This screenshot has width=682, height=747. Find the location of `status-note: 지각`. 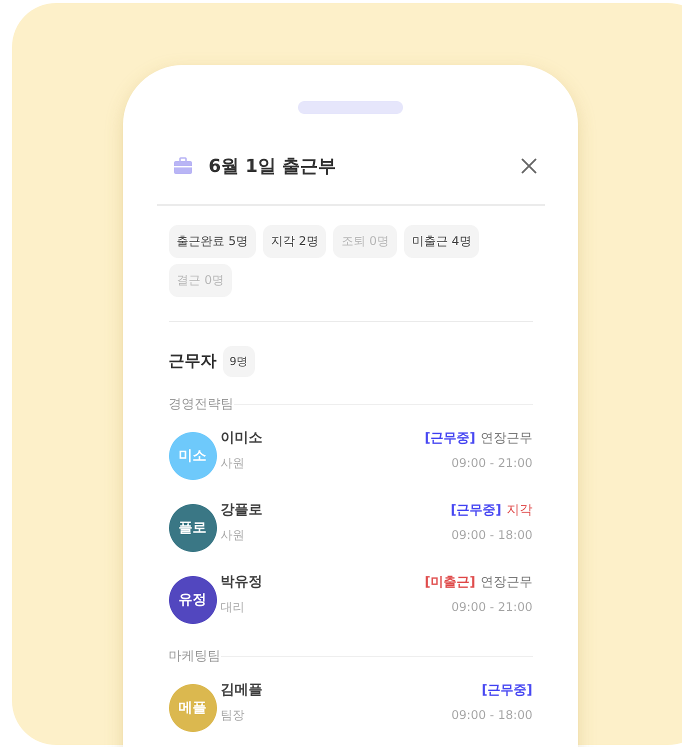

status-note: 지각 is located at coordinates (519, 510).